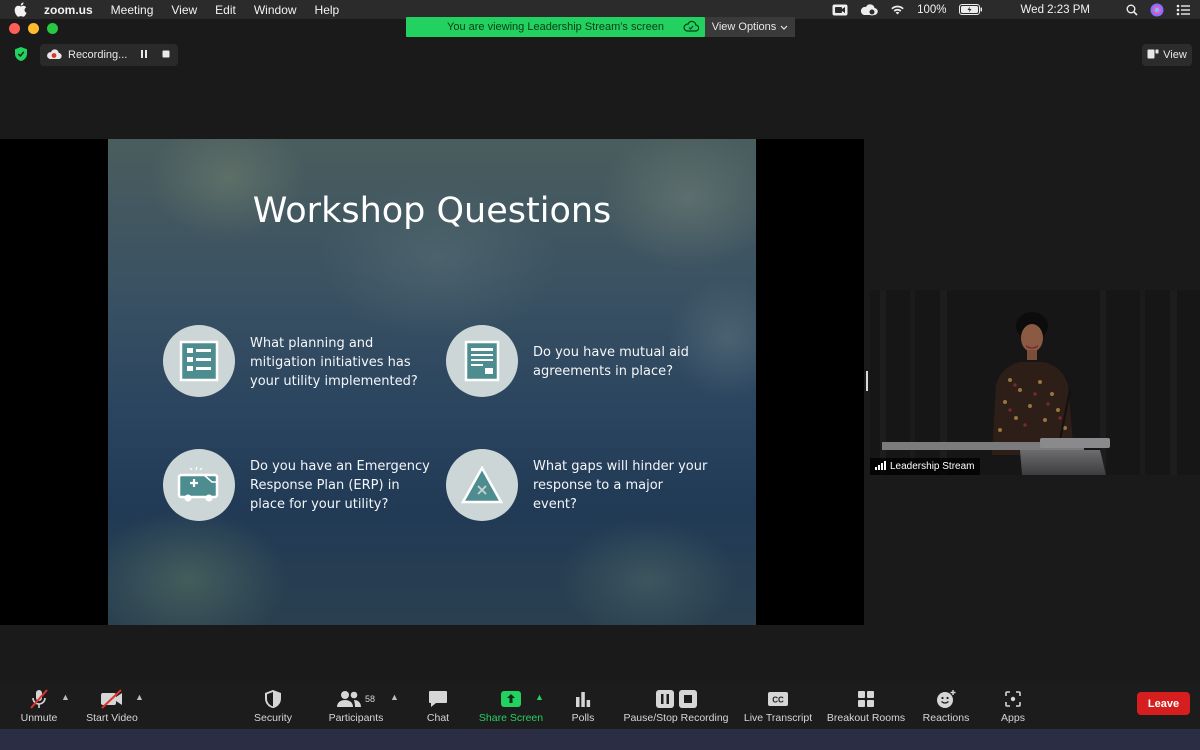  I want to click on view-options-button: View Options, so click(750, 27).